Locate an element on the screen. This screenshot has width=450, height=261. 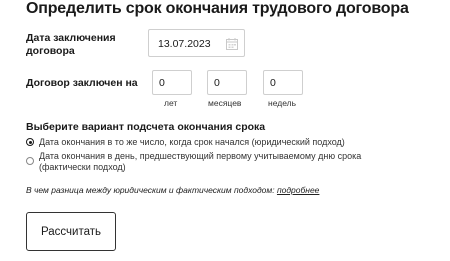
months-value: 0 is located at coordinates (217, 83).